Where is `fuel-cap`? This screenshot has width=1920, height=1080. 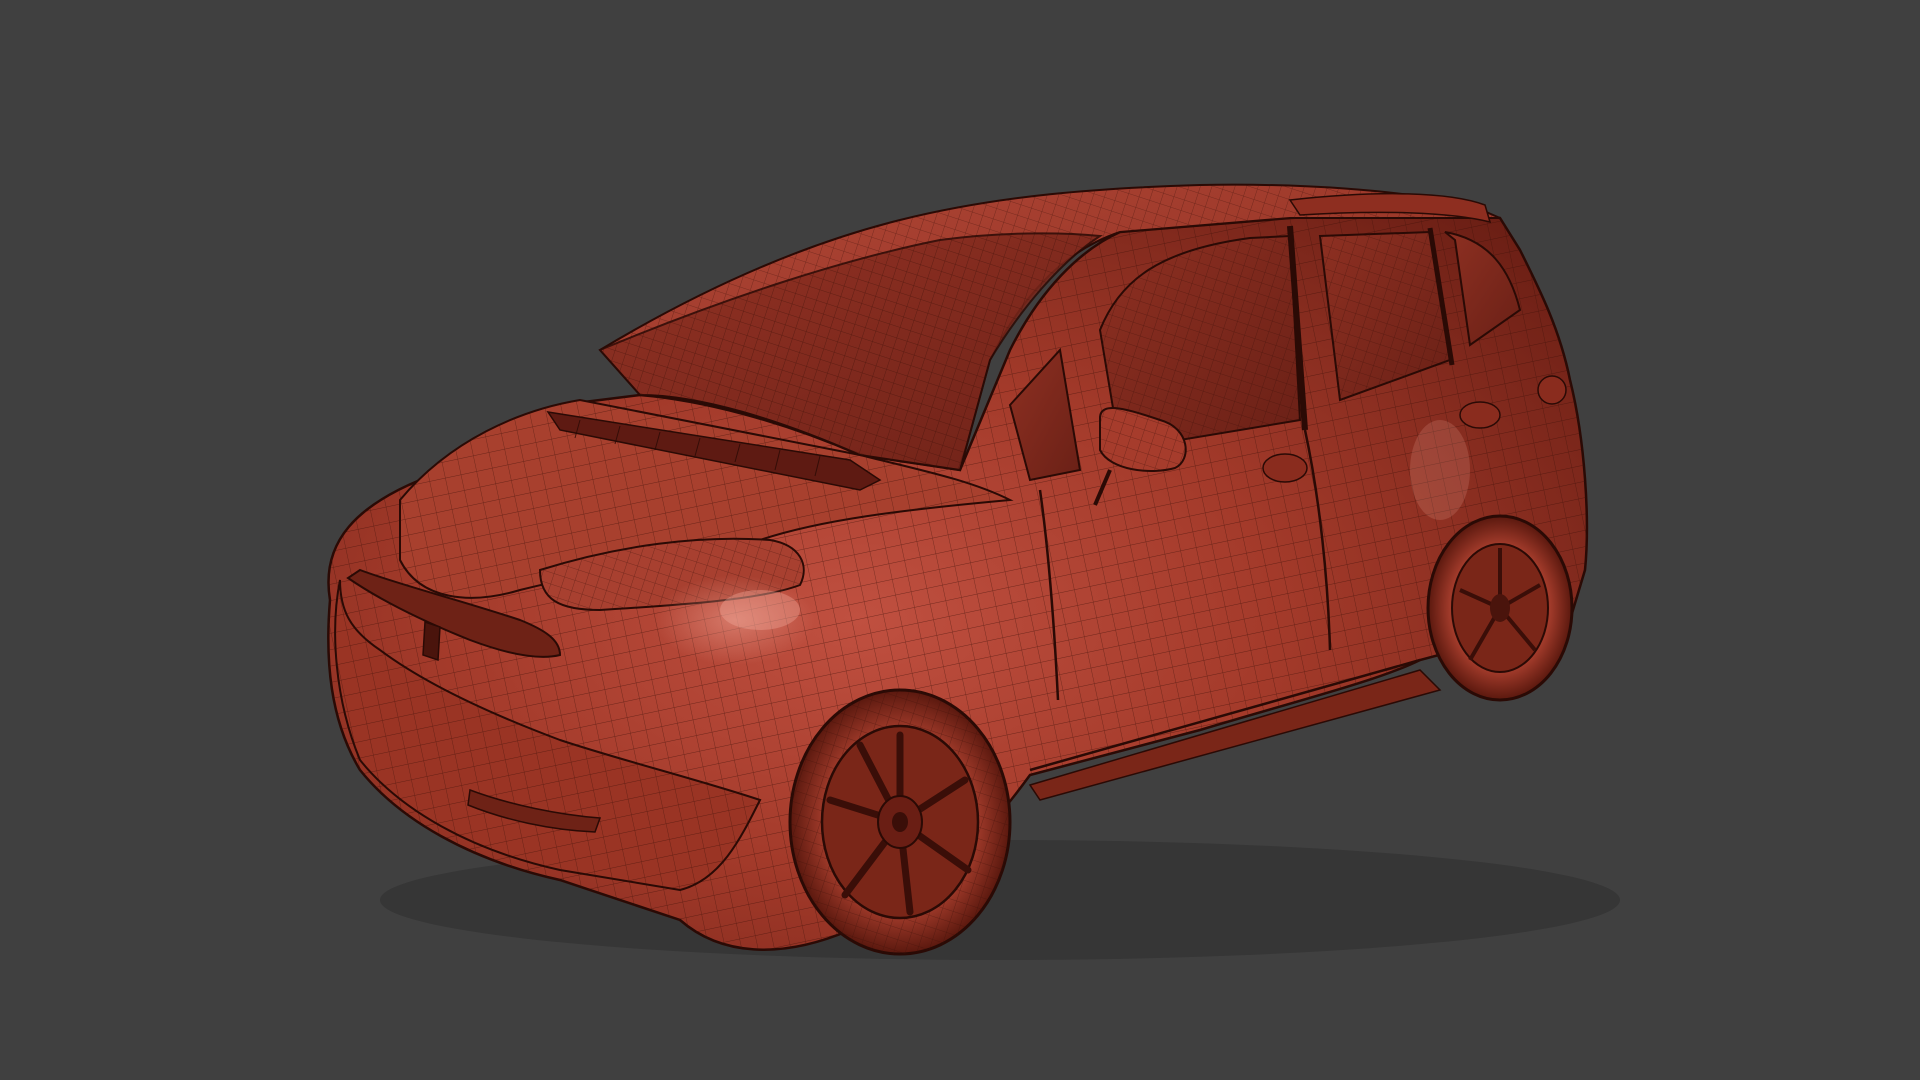
fuel-cap is located at coordinates (1552, 390).